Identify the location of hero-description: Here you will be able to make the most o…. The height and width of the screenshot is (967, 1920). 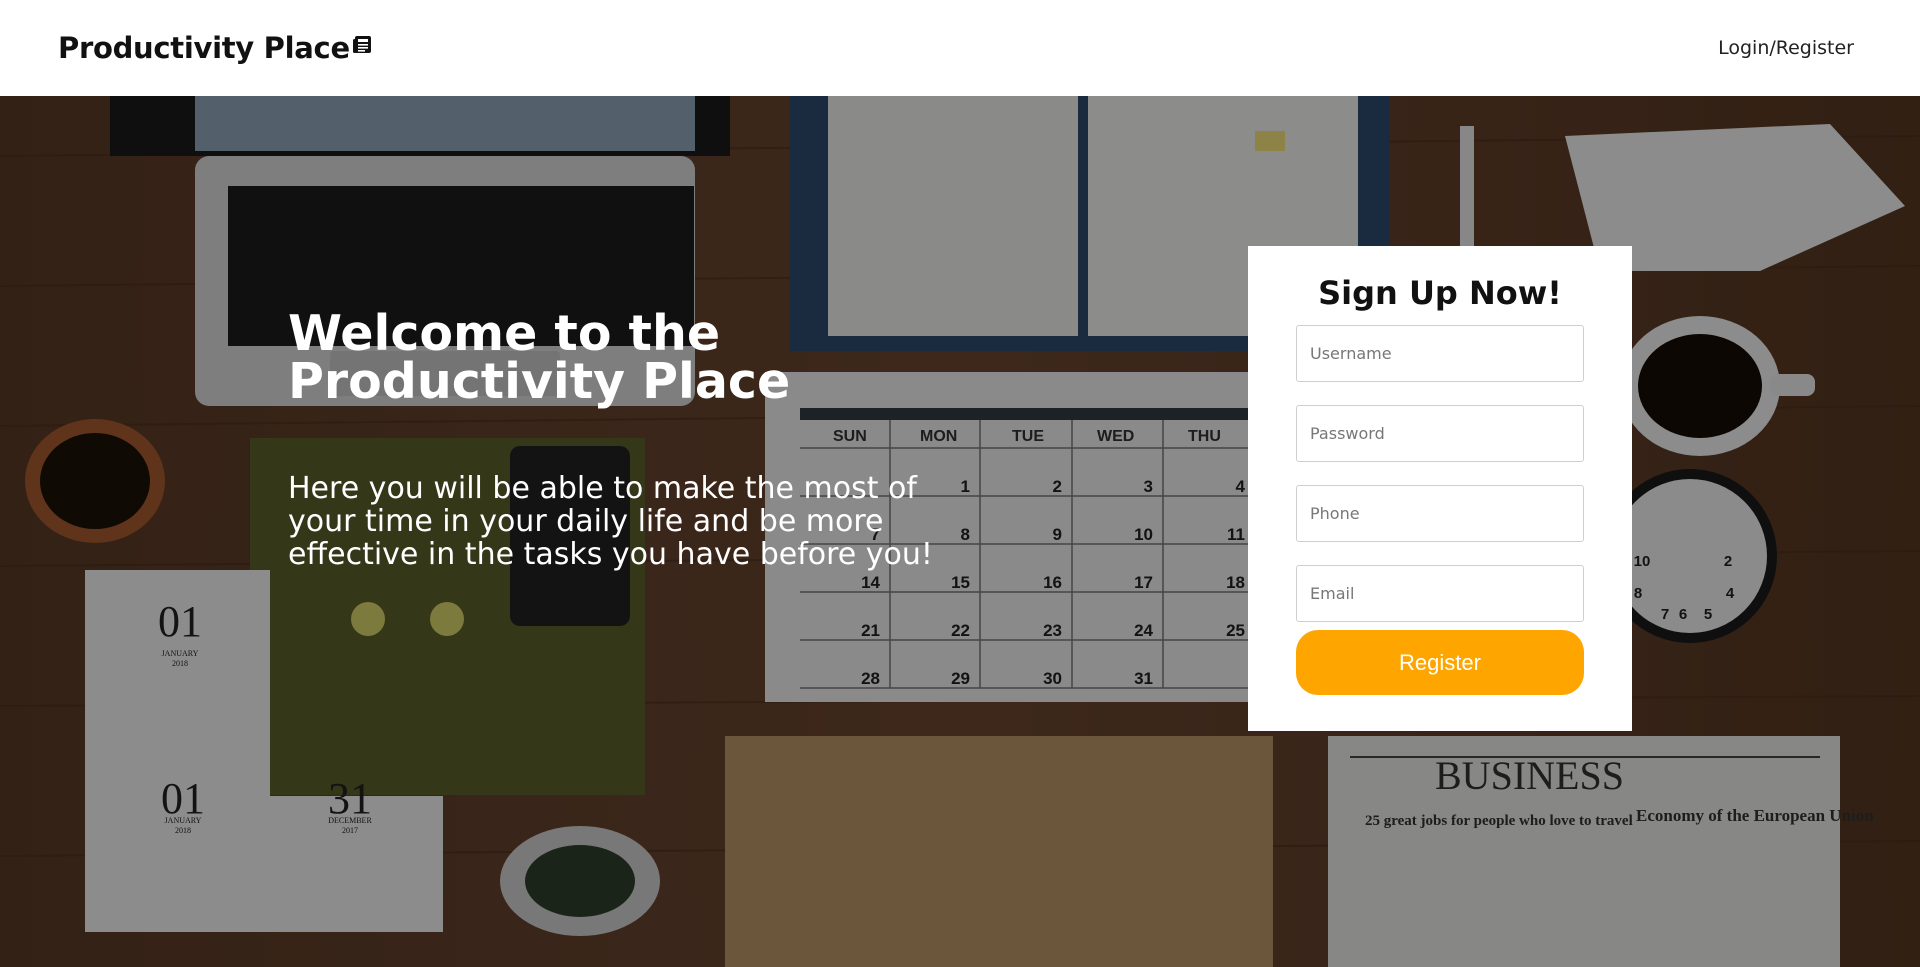
(610, 521).